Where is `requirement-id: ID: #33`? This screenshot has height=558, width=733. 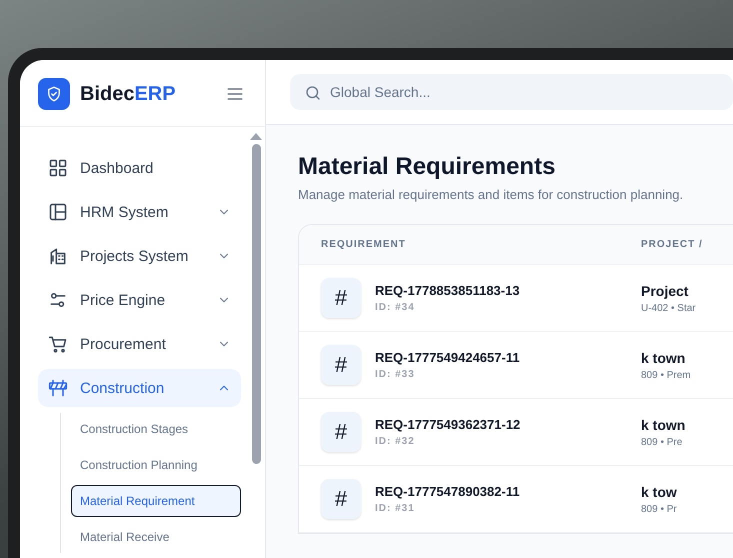 requirement-id: ID: #33 is located at coordinates (395, 374).